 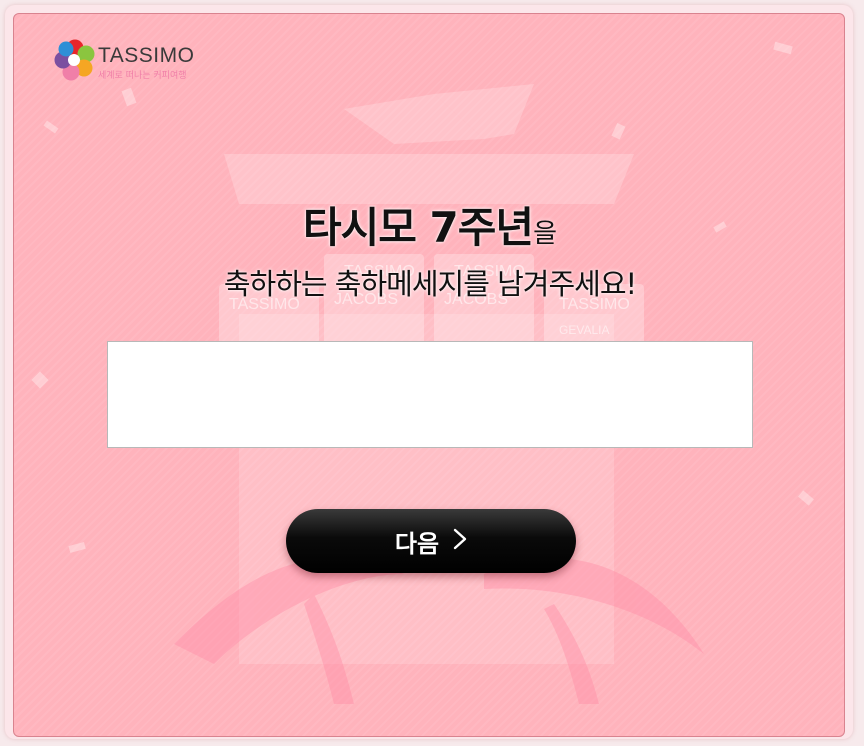 What do you see at coordinates (74, 60) in the screenshot?
I see `flower-logo-icon` at bounding box center [74, 60].